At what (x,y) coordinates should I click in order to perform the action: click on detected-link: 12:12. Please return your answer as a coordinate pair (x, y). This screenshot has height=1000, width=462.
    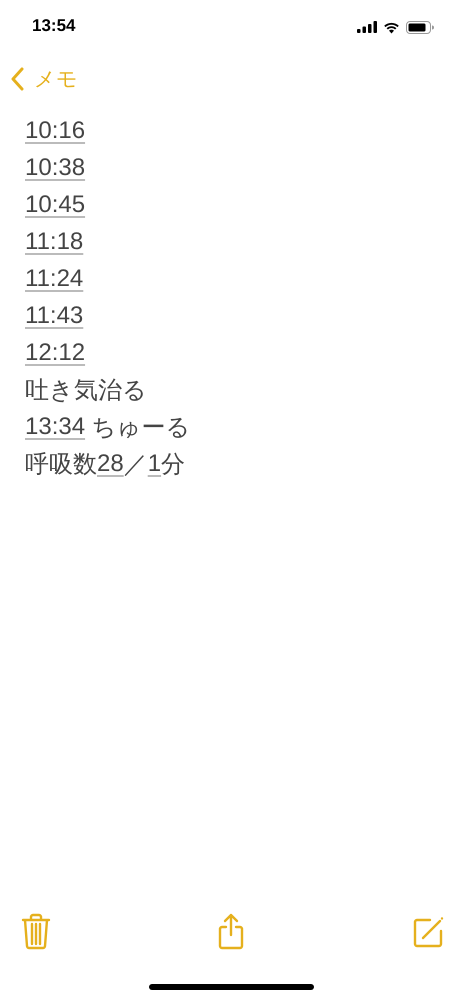
    Looking at the image, I should click on (55, 352).